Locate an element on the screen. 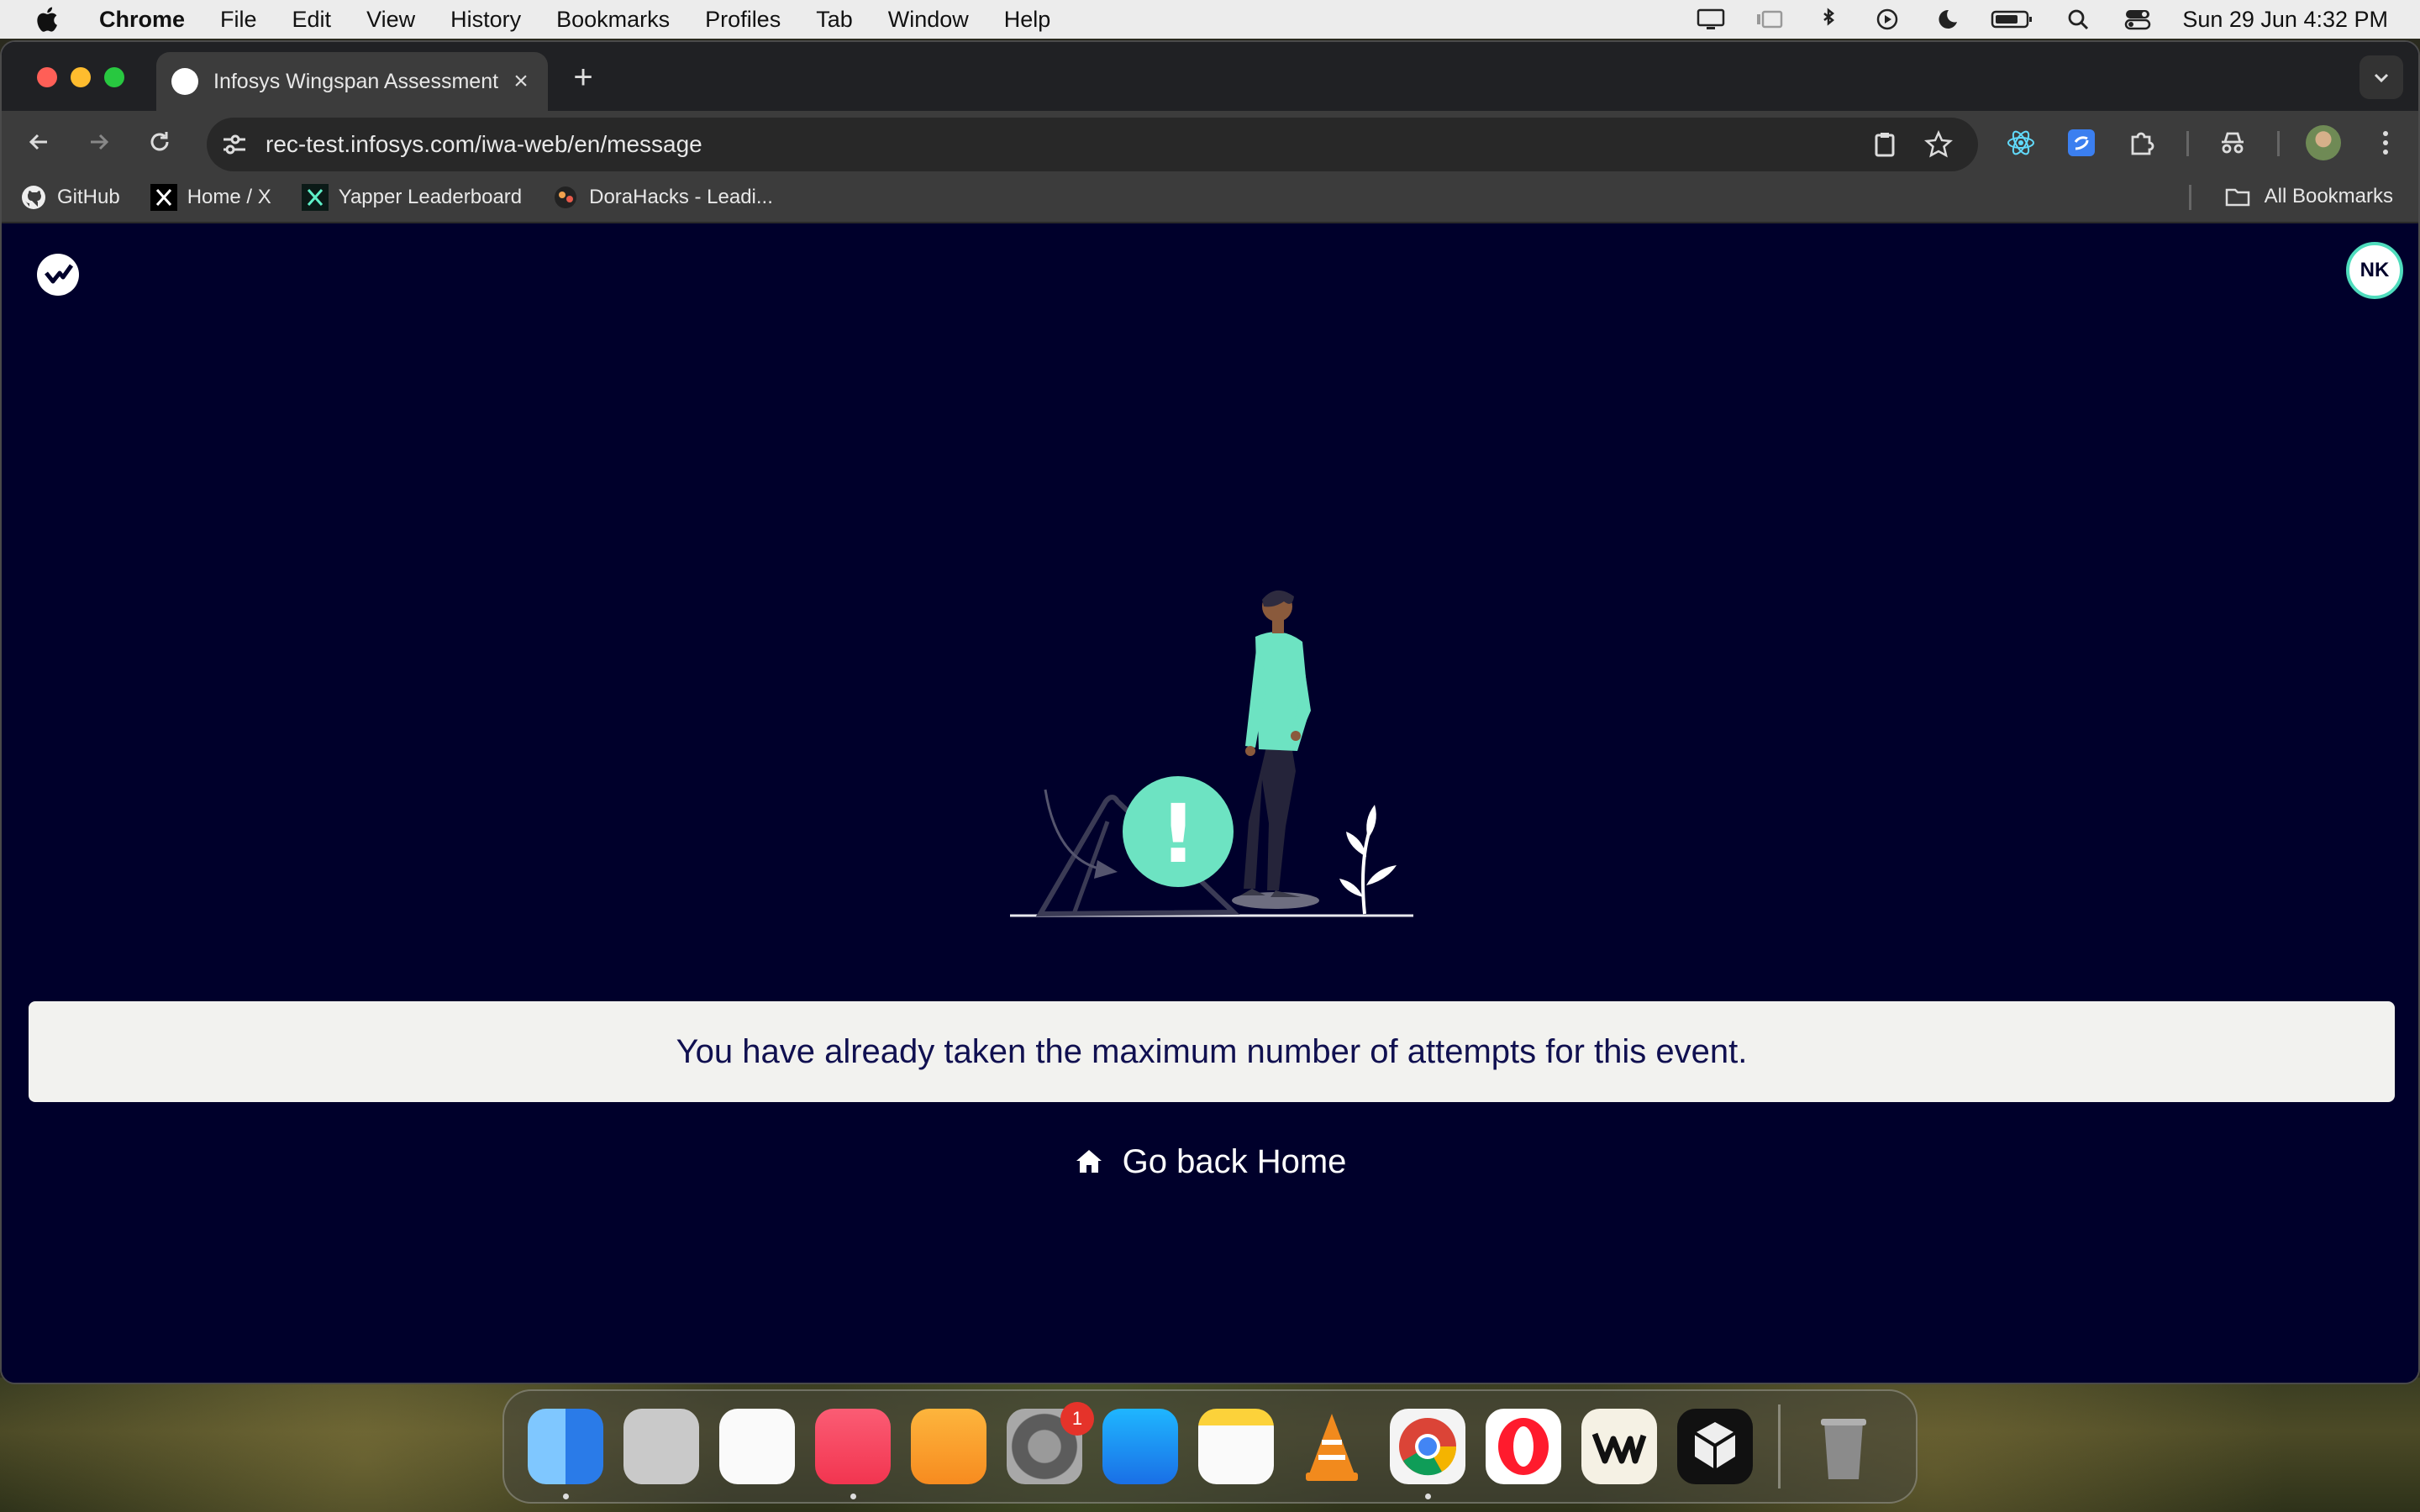 The image size is (2420, 1512). react-devtools-icon is located at coordinates (2021, 143).